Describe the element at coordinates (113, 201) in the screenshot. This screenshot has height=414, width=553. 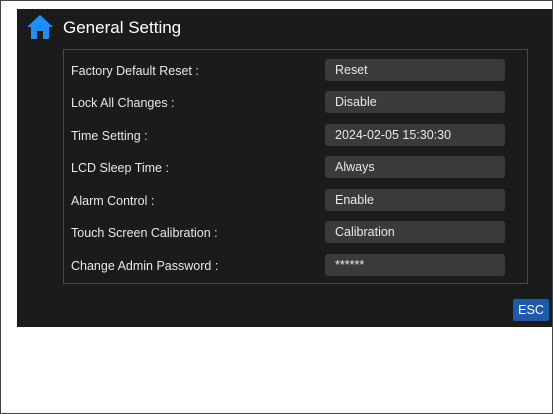
I see `alarm-control-label: Alarm Control :` at that location.